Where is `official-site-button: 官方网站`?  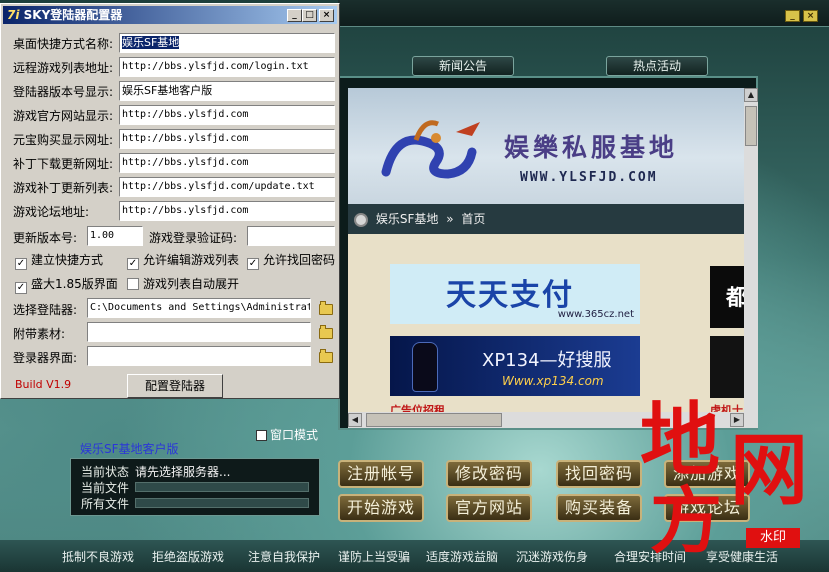 official-site-button: 官方网站 is located at coordinates (489, 508).